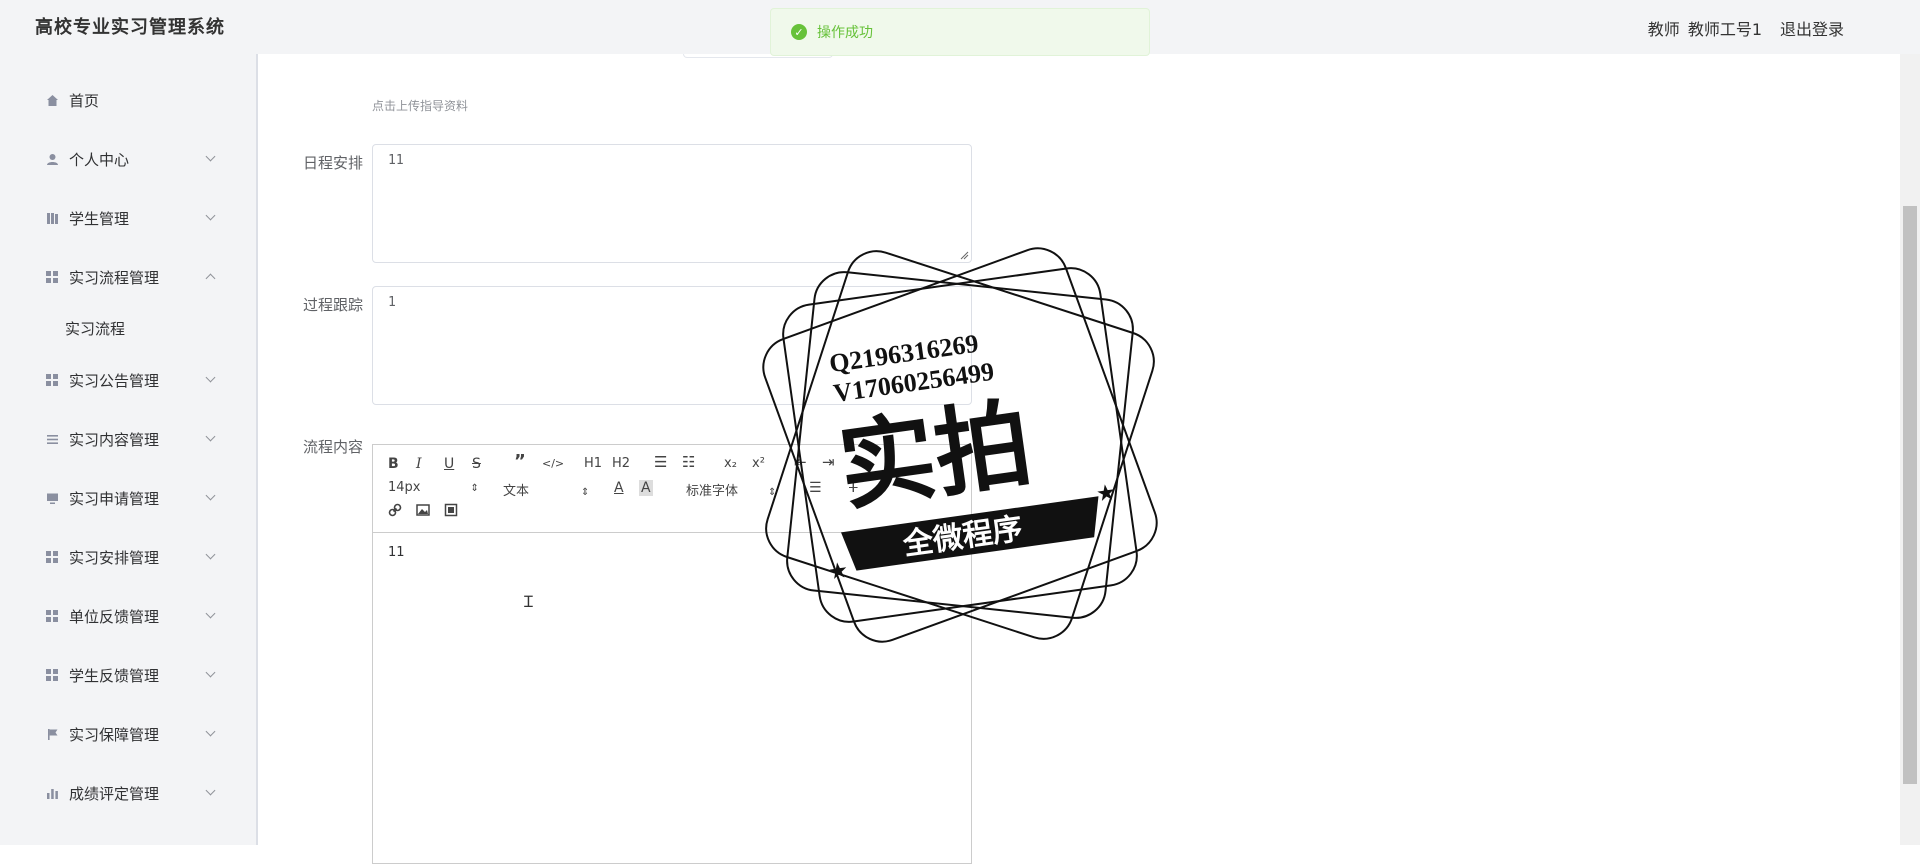 This screenshot has width=1920, height=864. What do you see at coordinates (396, 552) in the screenshot?
I see `editor-content-value: 11` at bounding box center [396, 552].